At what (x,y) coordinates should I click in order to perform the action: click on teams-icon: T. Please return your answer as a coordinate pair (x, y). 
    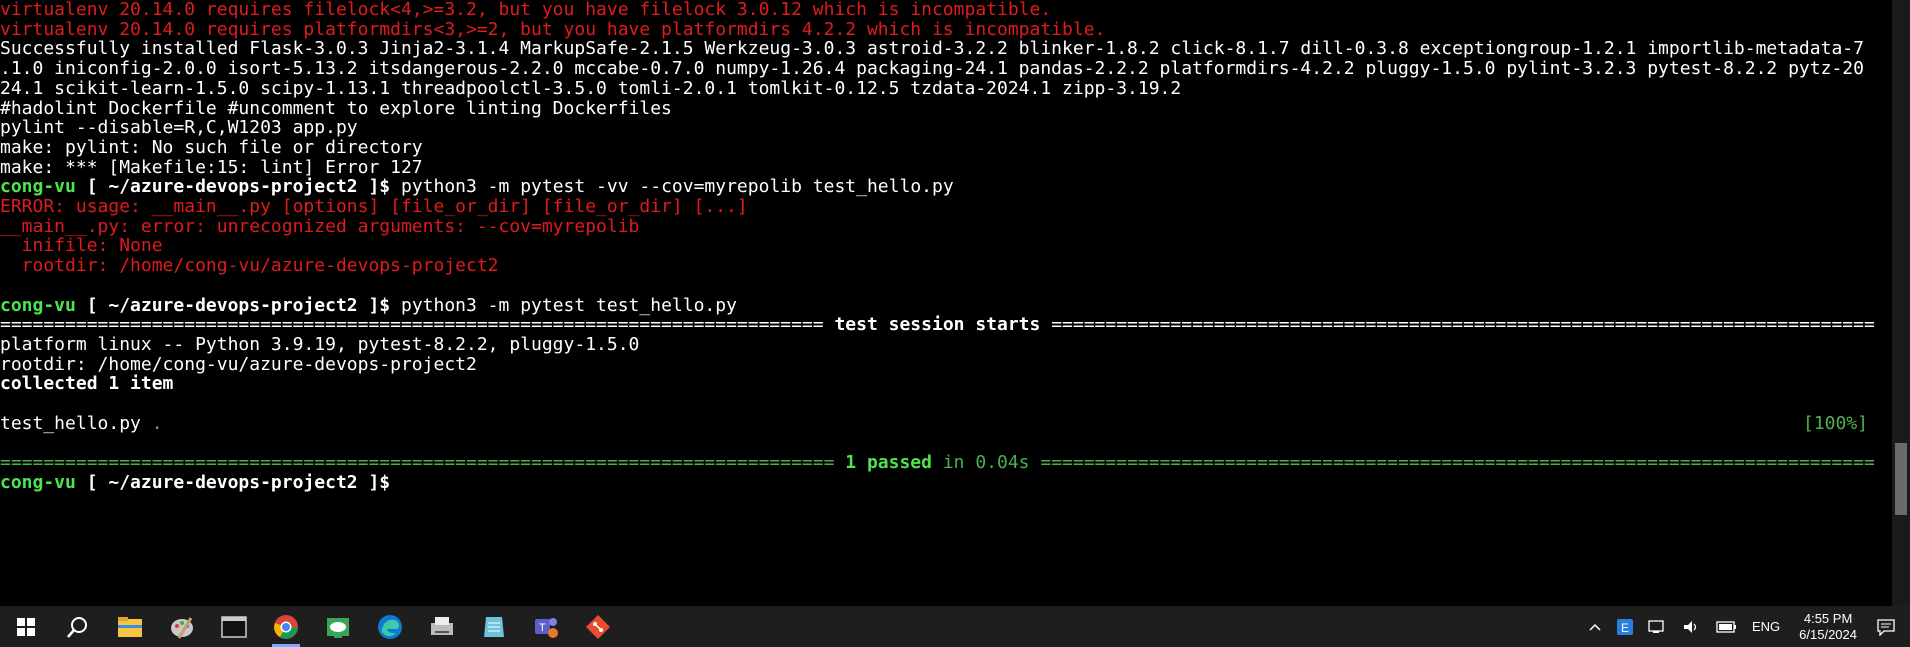
    Looking at the image, I should click on (546, 626).